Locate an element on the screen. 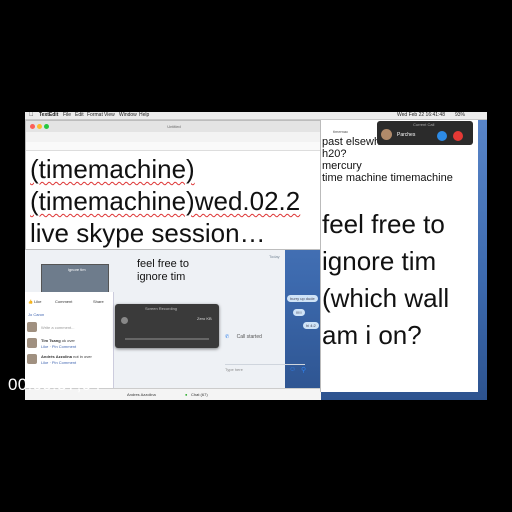 This screenshot has height=512, width=512. menu-edit: Edit is located at coordinates (79, 115).